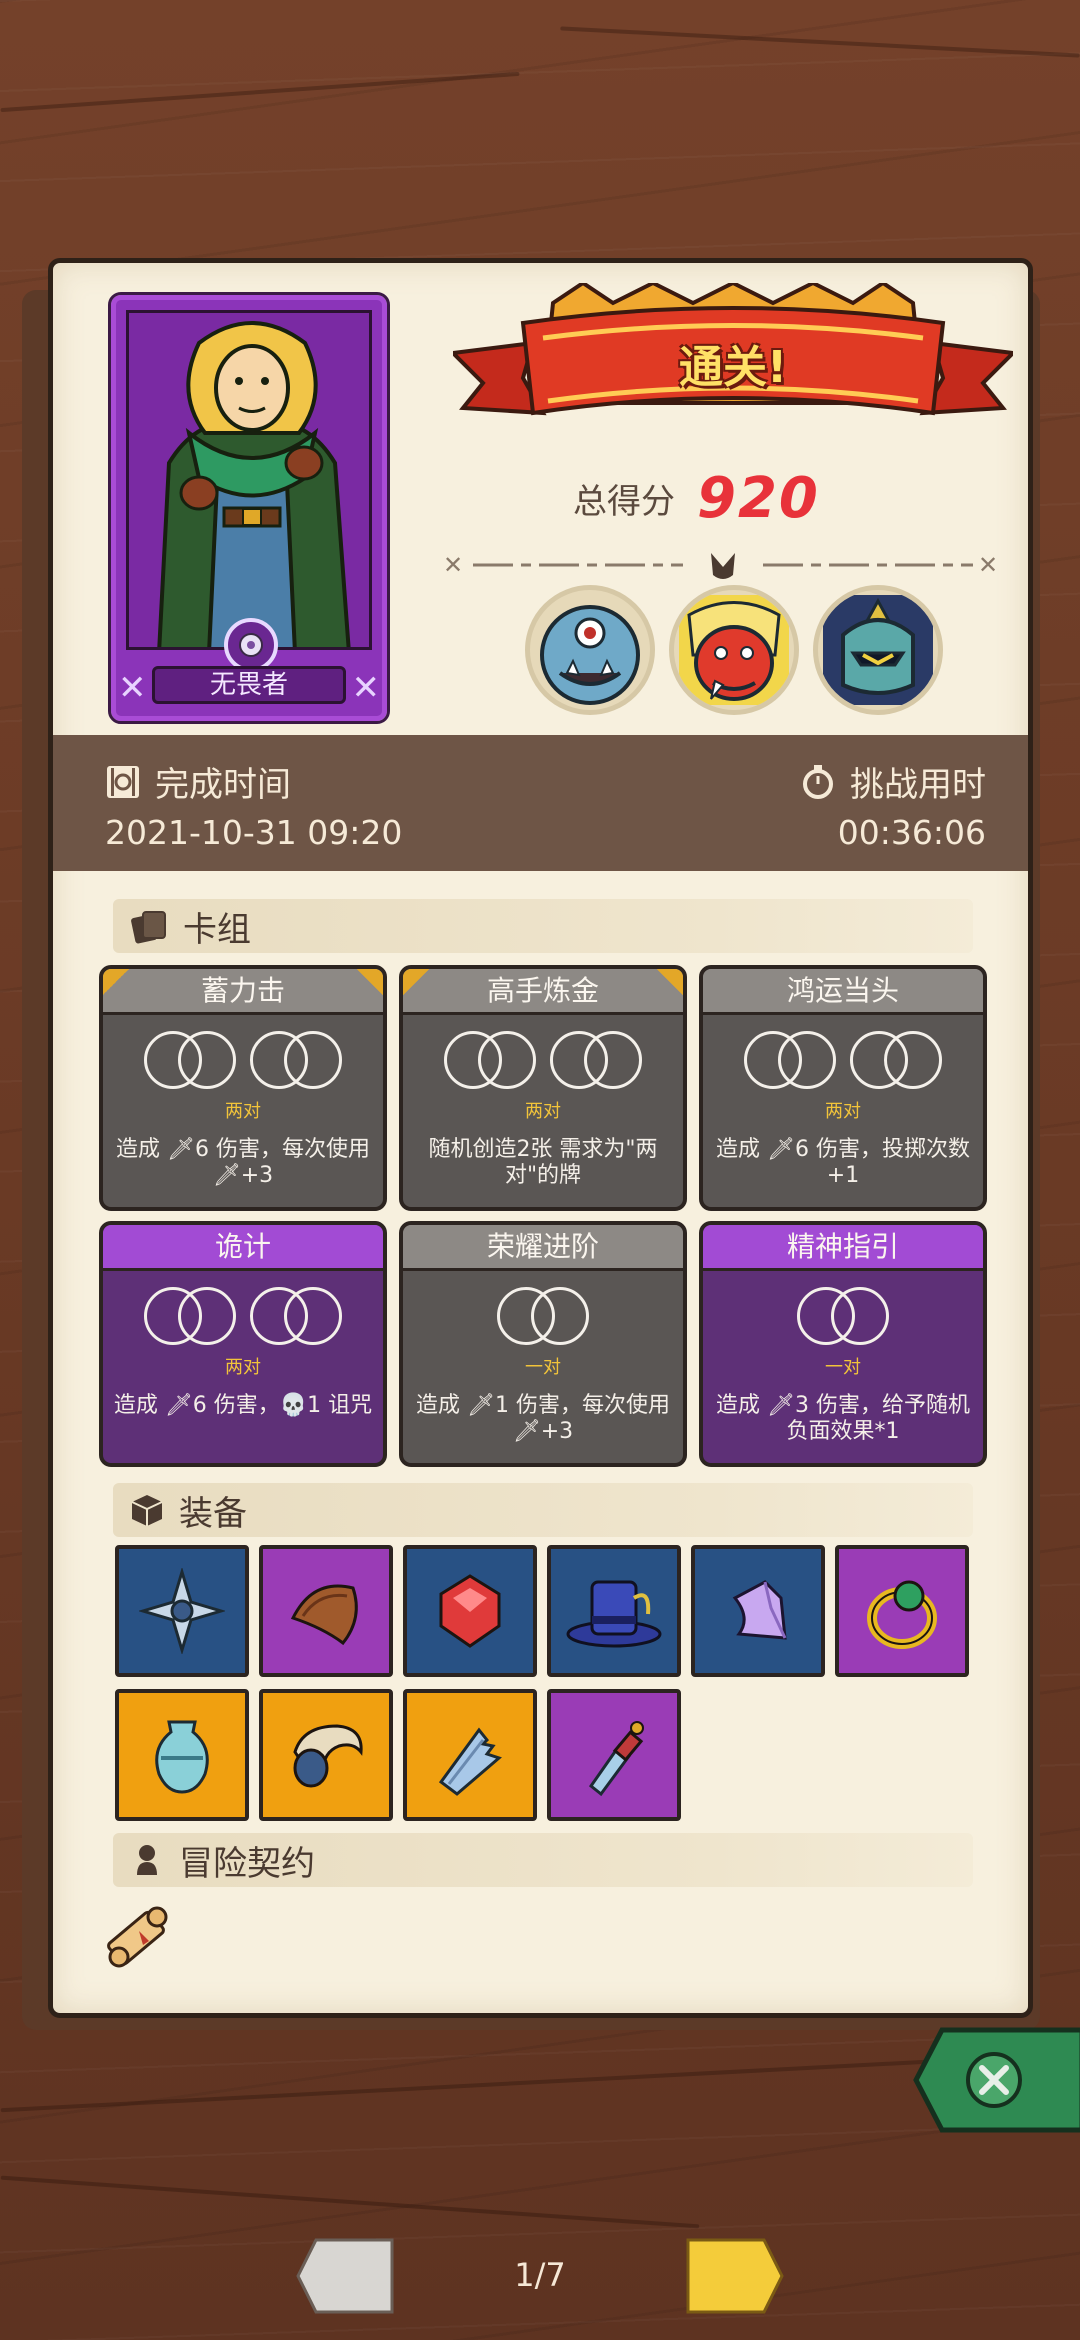 Image resolution: width=1080 pixels, height=2340 pixels. What do you see at coordinates (696, 498) in the screenshot?
I see `score-row: 总得分 920` at bounding box center [696, 498].